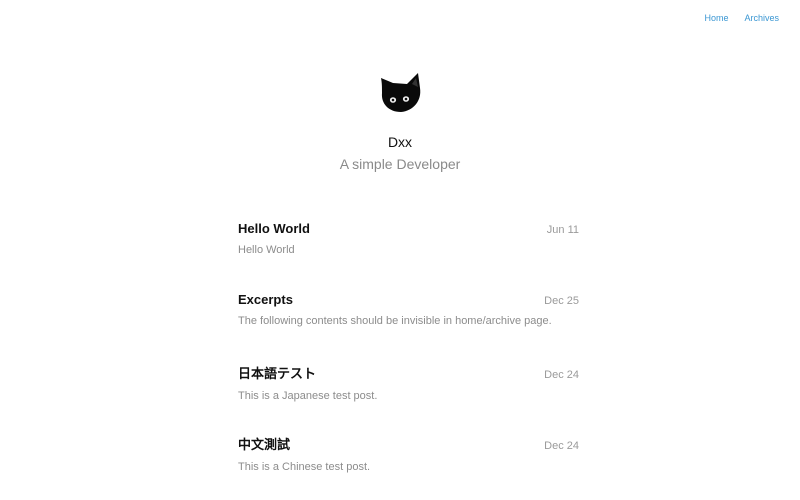 The height and width of the screenshot is (500, 800). What do you see at coordinates (400, 164) in the screenshot?
I see `author-description: A simple Developer` at bounding box center [400, 164].